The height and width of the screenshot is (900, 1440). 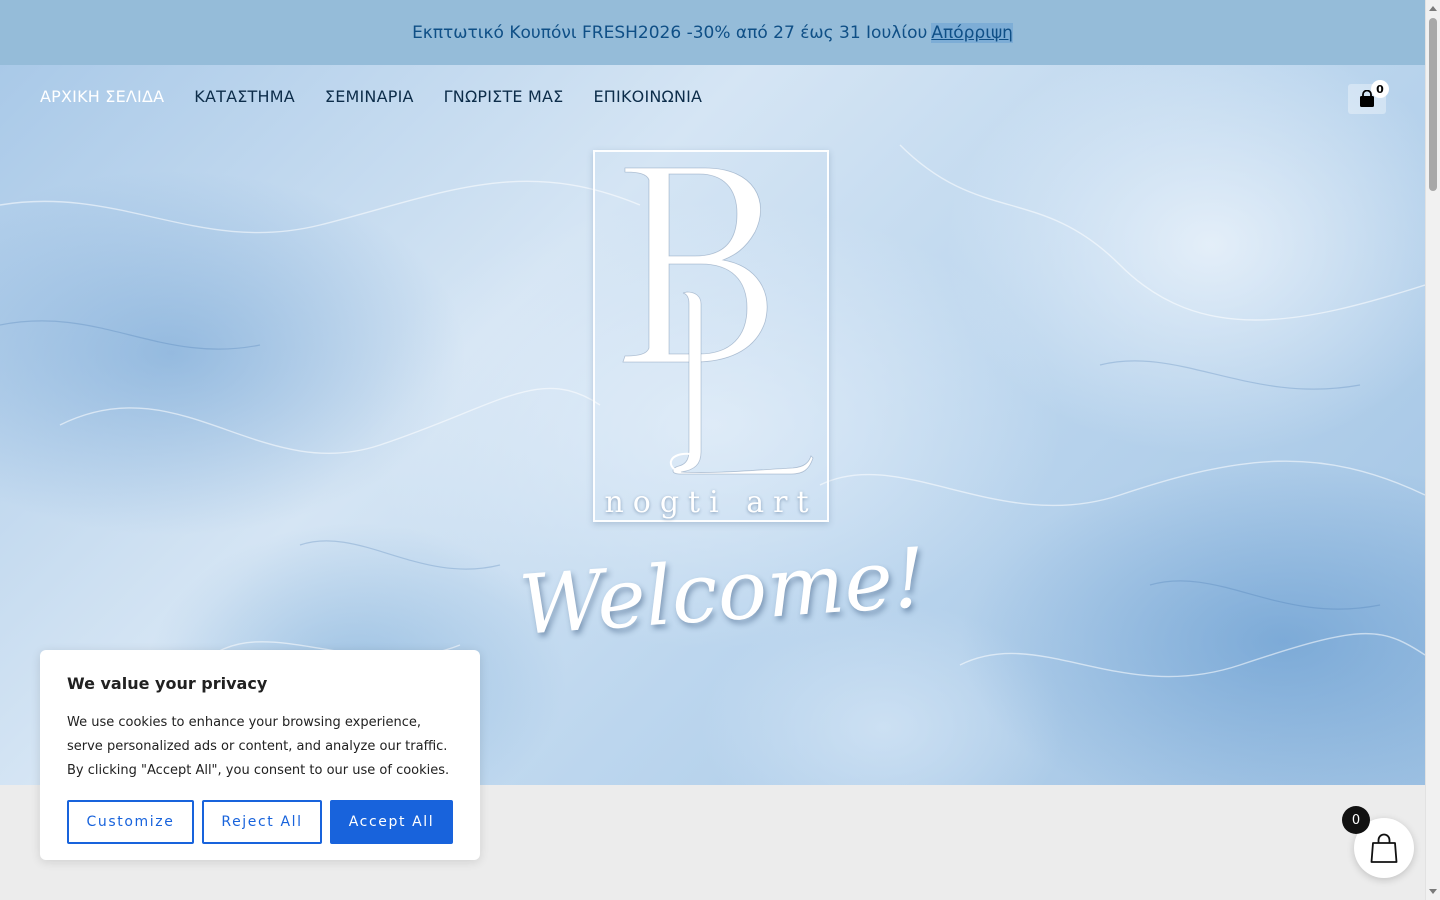 I want to click on scroll-up-arrow-icon, so click(x=1433, y=8).